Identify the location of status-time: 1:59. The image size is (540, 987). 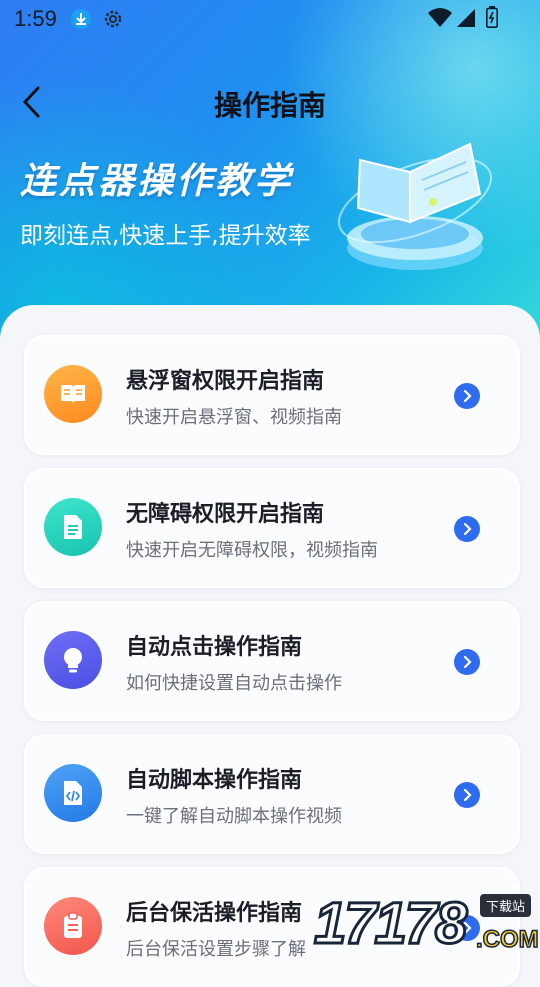
(35, 18).